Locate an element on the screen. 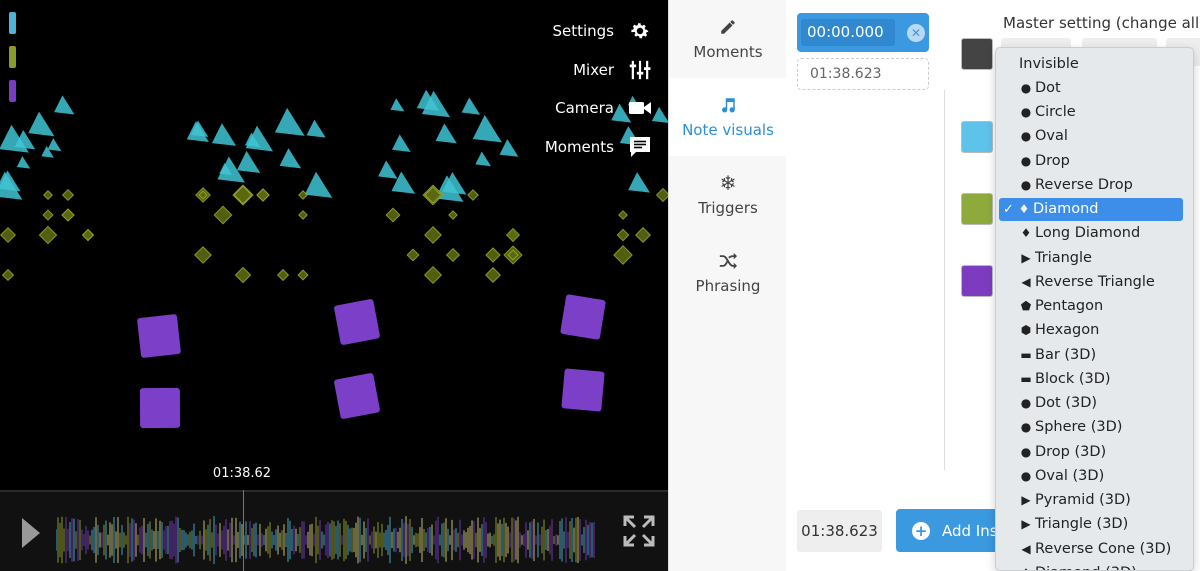  dropdown-option-label: Bar (3D) is located at coordinates (1066, 354).